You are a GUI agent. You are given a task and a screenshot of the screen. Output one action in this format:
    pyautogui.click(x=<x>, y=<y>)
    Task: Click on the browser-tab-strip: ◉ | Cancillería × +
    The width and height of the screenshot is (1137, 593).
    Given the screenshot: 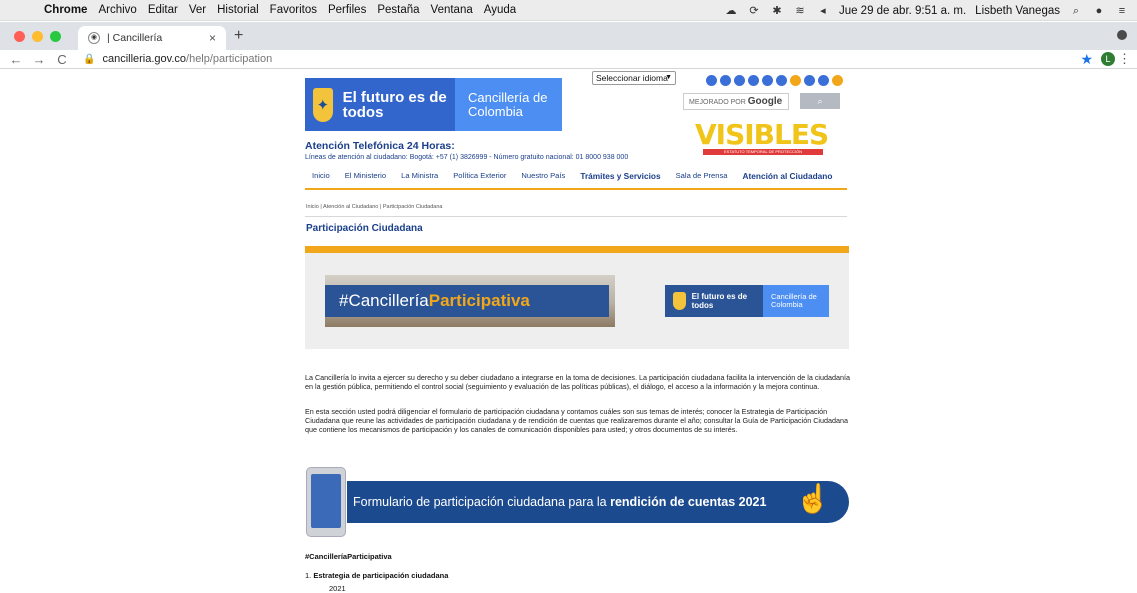 What is the action you would take?
    pyautogui.click(x=568, y=36)
    